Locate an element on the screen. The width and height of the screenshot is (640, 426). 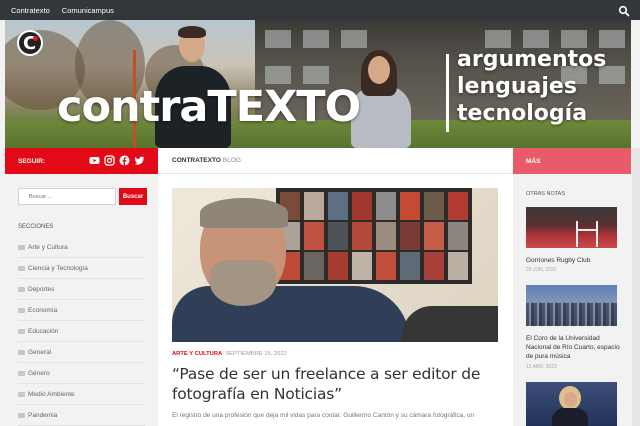
nav-link-comunicampus: Comunicampus is located at coordinates (88, 10).